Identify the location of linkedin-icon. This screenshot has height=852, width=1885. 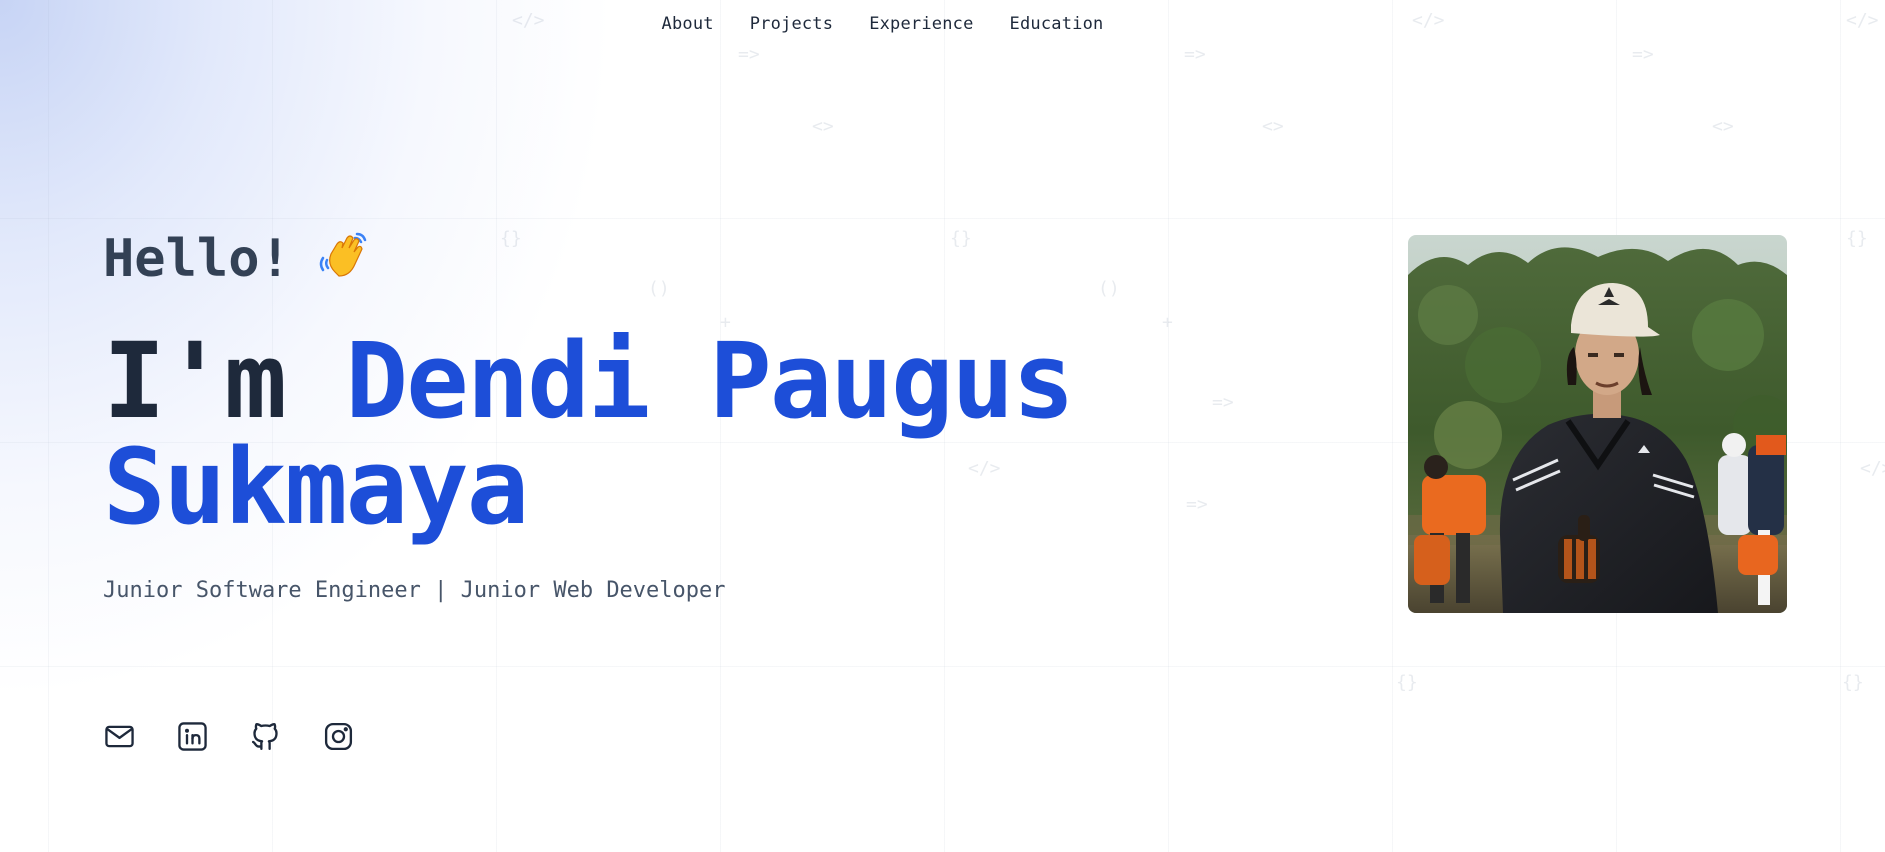
(192, 736).